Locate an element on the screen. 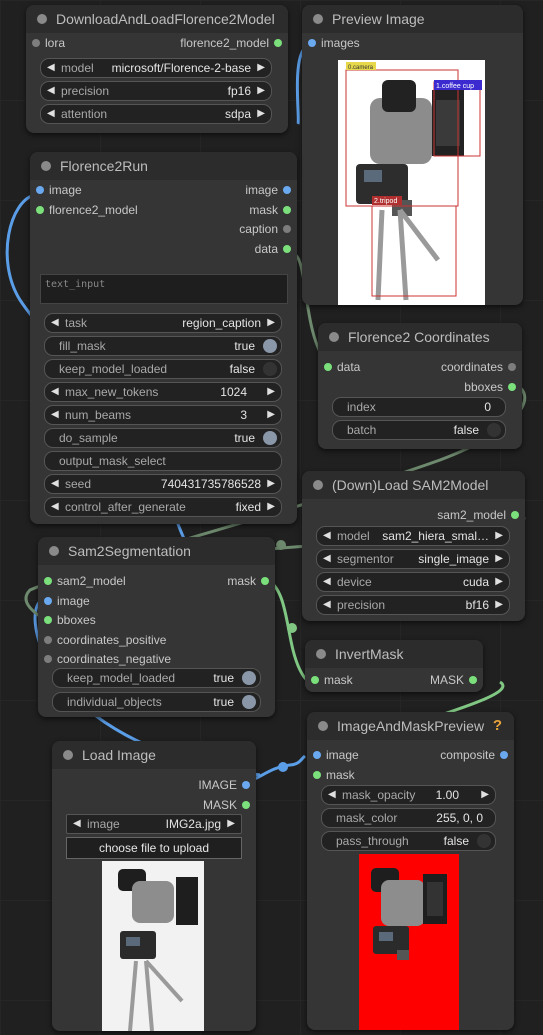 This screenshot has width=543, height=1035. node-title: InvertMask is located at coordinates (394, 654).